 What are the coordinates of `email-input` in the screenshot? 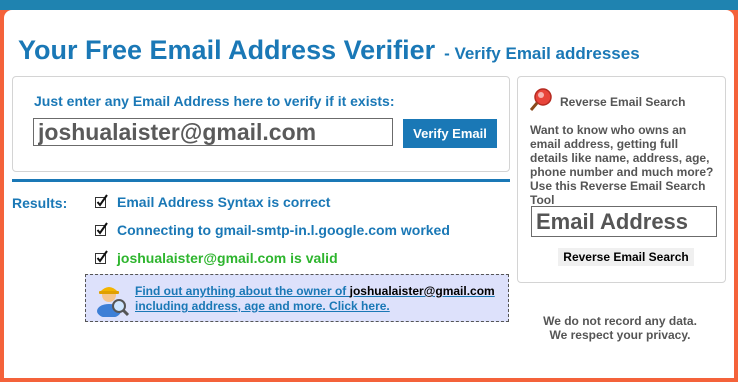 It's located at (213, 132).